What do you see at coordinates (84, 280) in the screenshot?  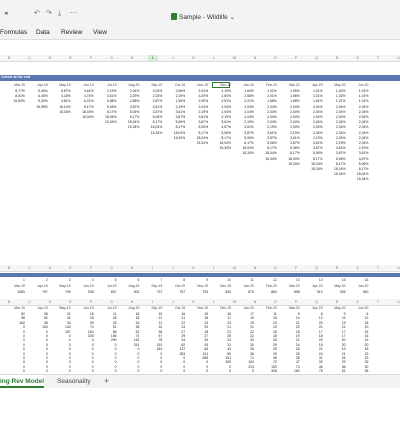 I see `cell: 4` at bounding box center [84, 280].